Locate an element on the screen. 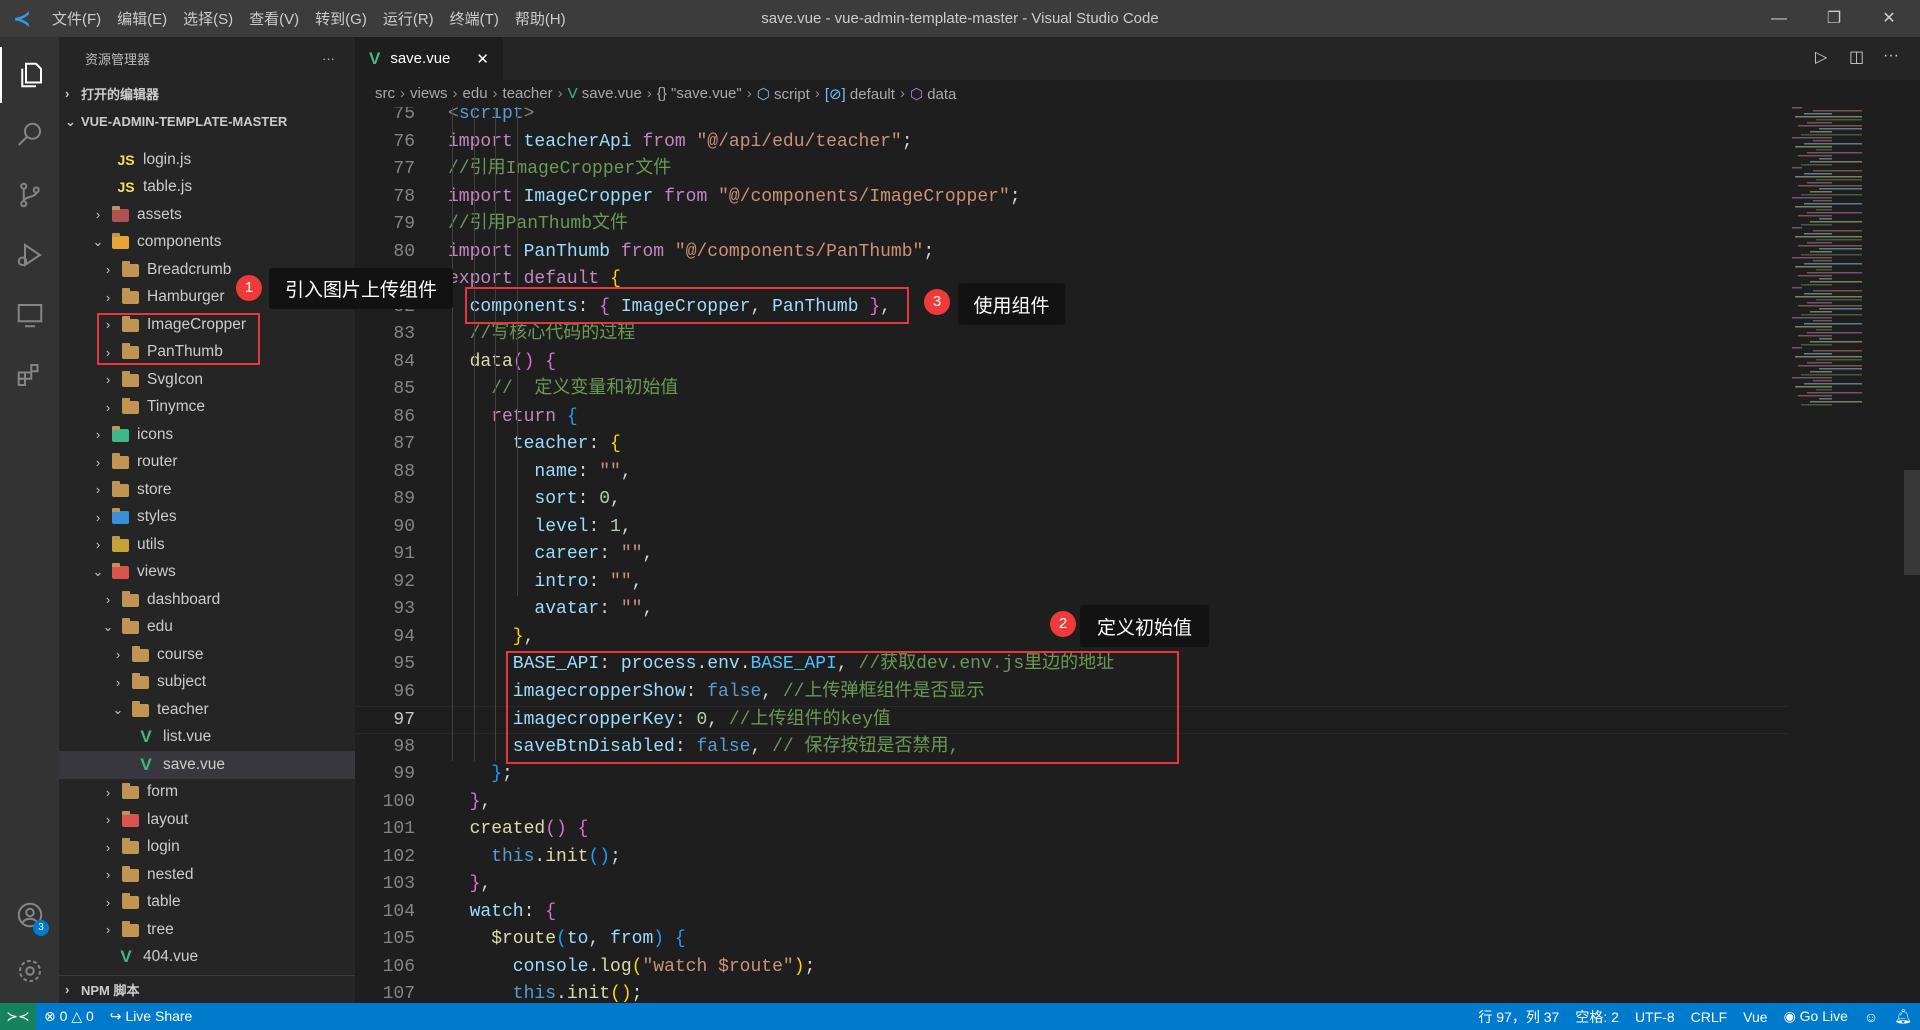  close-window-button: ✕ is located at coordinates (1889, 18).